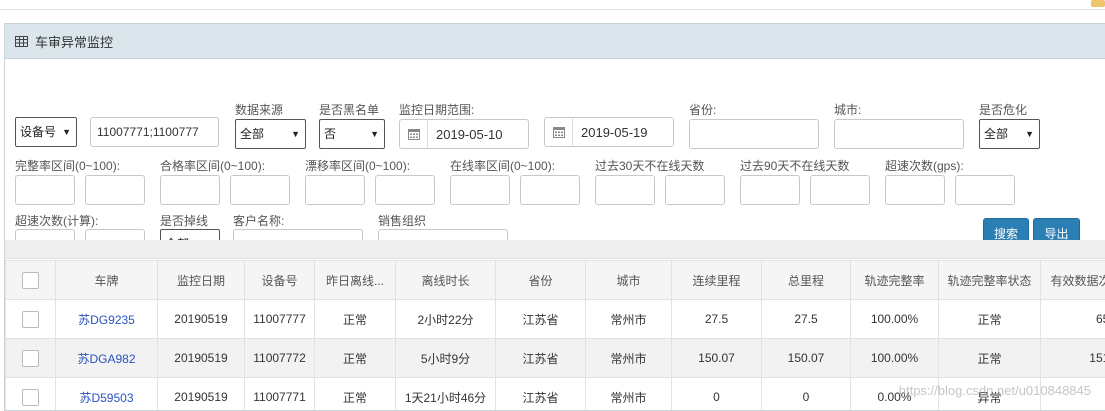 The image size is (1105, 411). Describe the element at coordinates (915, 190) in the screenshot. I see `speeding-gps-min-input` at that location.